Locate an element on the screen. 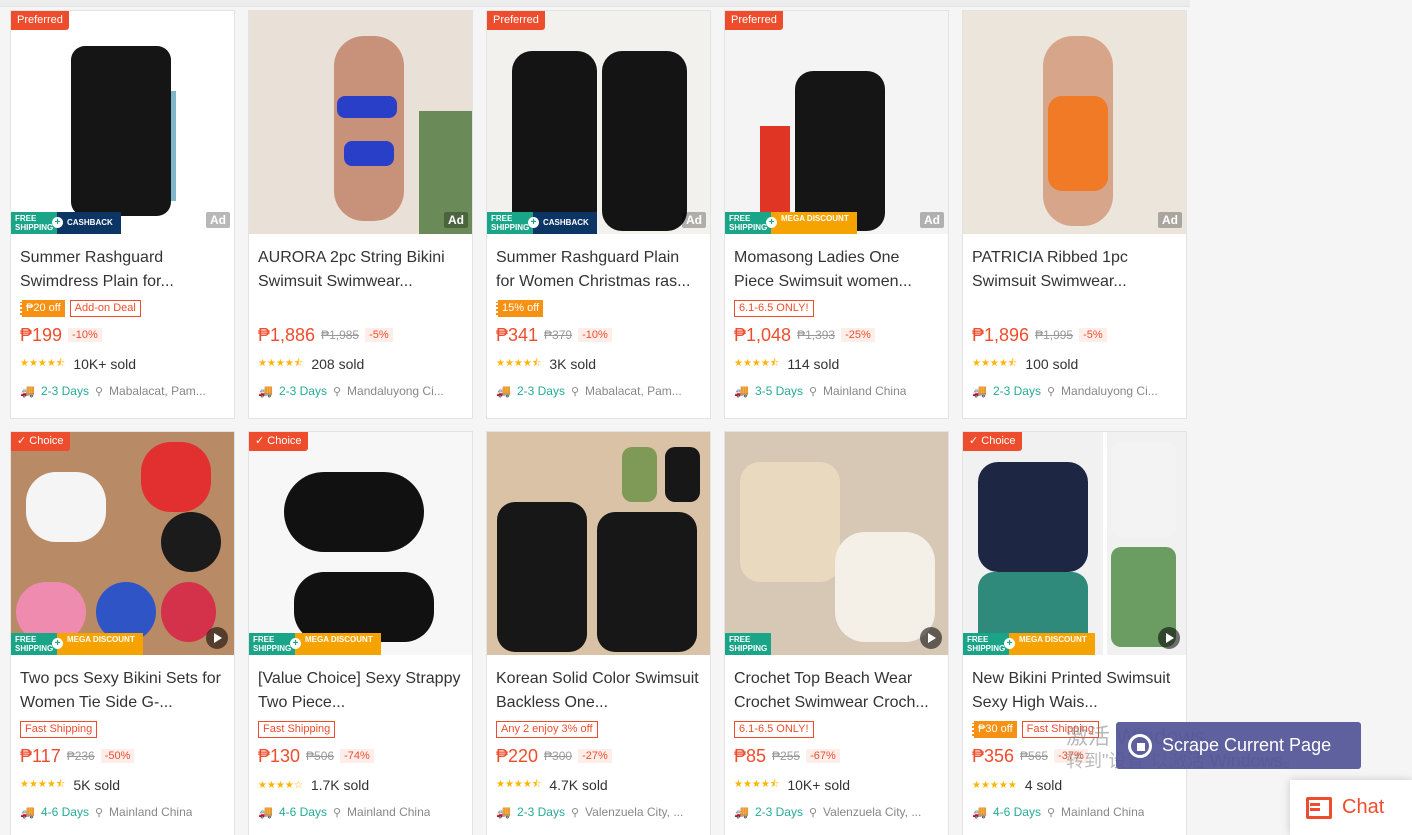 The height and width of the screenshot is (835, 1412). product-image-area is located at coordinates (598, 543).